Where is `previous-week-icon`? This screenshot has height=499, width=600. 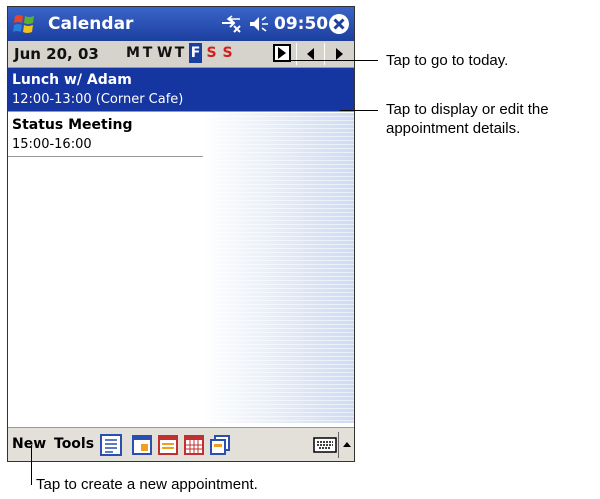
previous-week-icon is located at coordinates (310, 54).